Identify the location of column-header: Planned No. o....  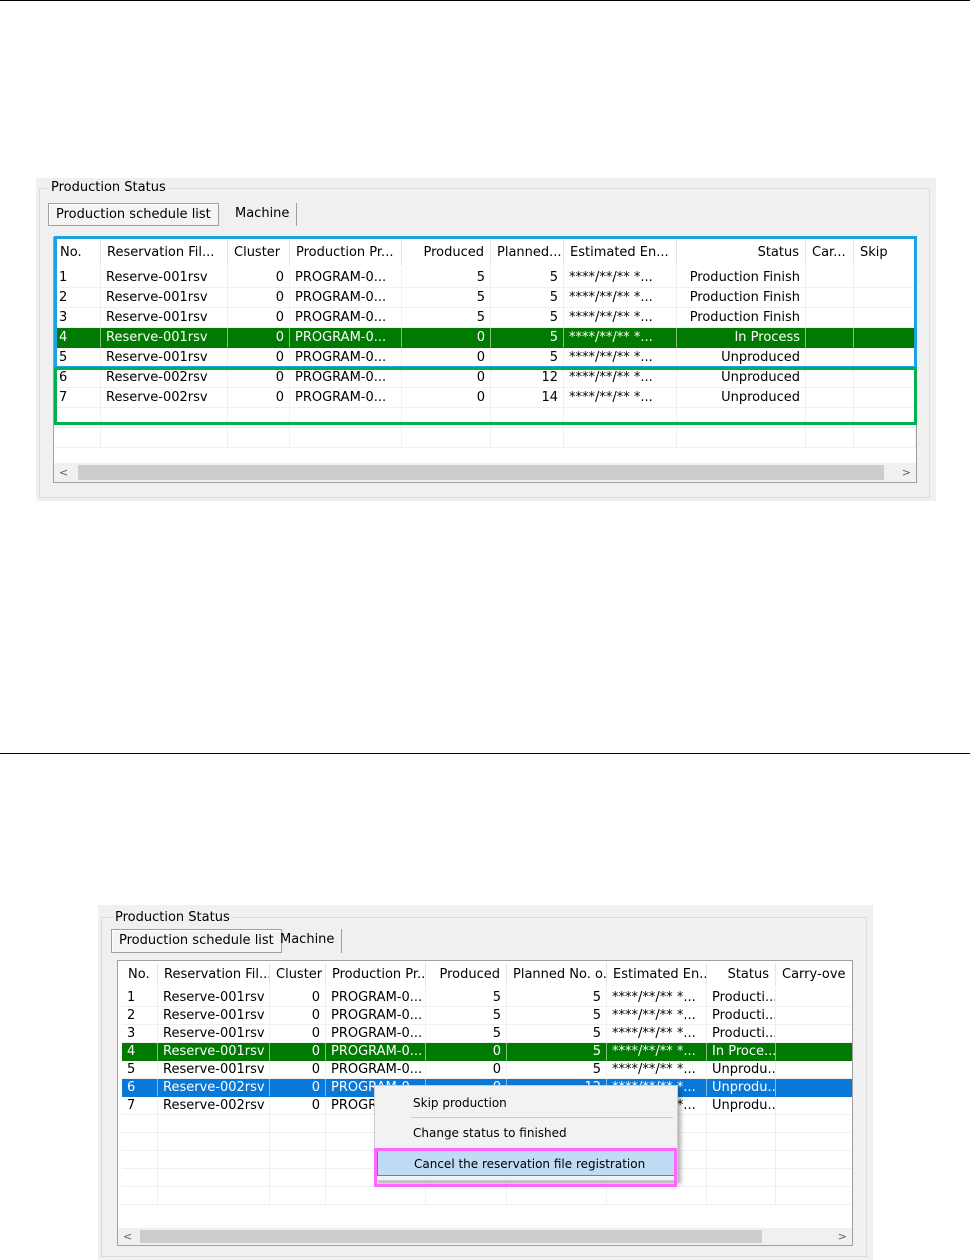
(557, 975).